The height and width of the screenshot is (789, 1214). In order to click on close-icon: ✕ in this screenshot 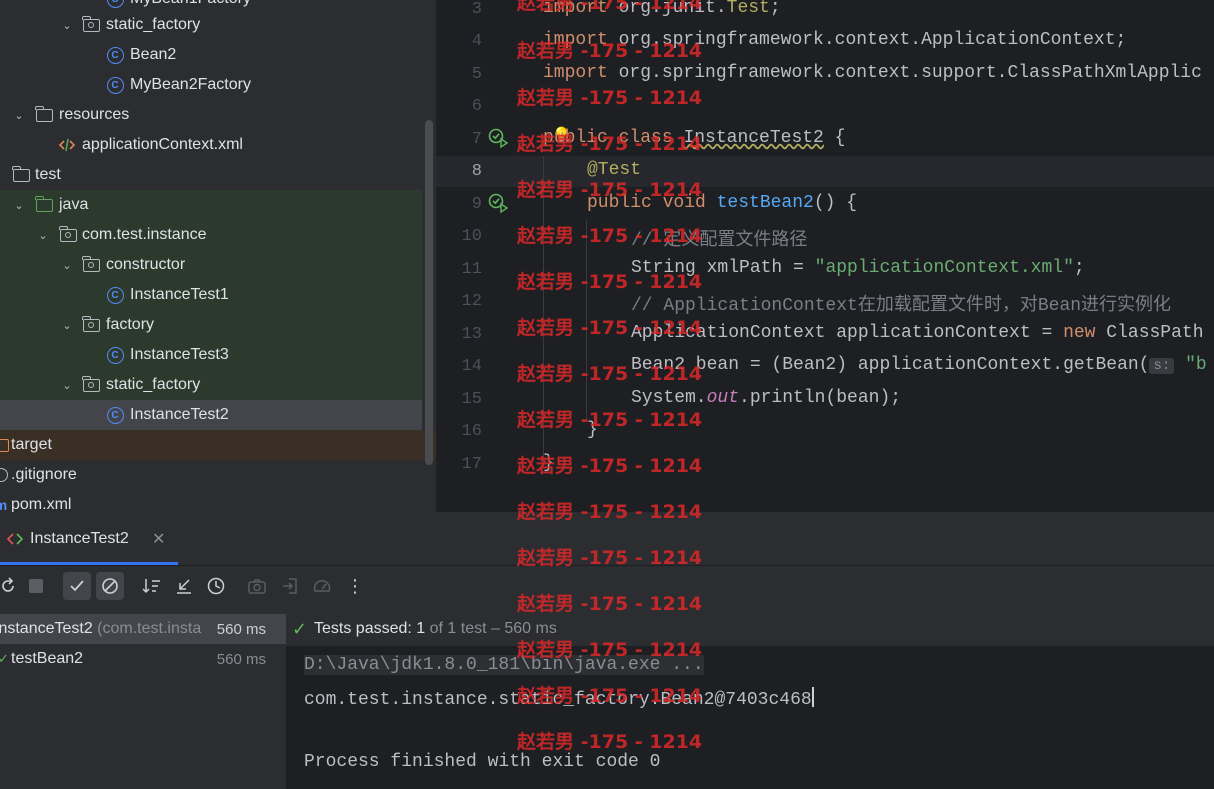, I will do `click(158, 539)`.